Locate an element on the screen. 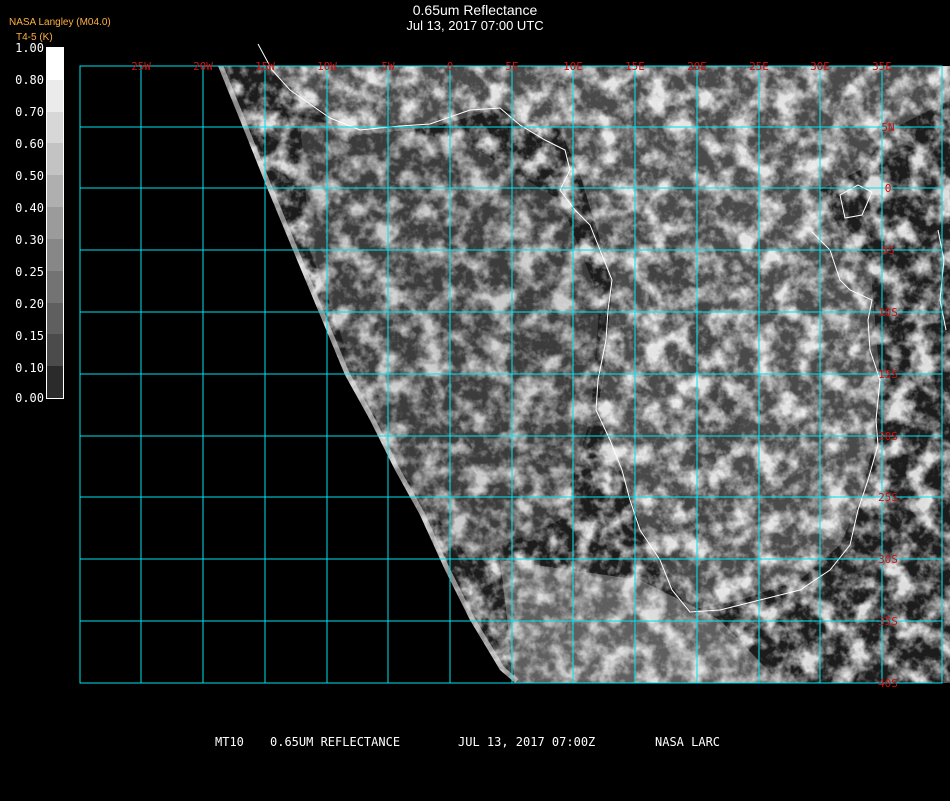  latitude-label: 40S is located at coordinates (888, 683).